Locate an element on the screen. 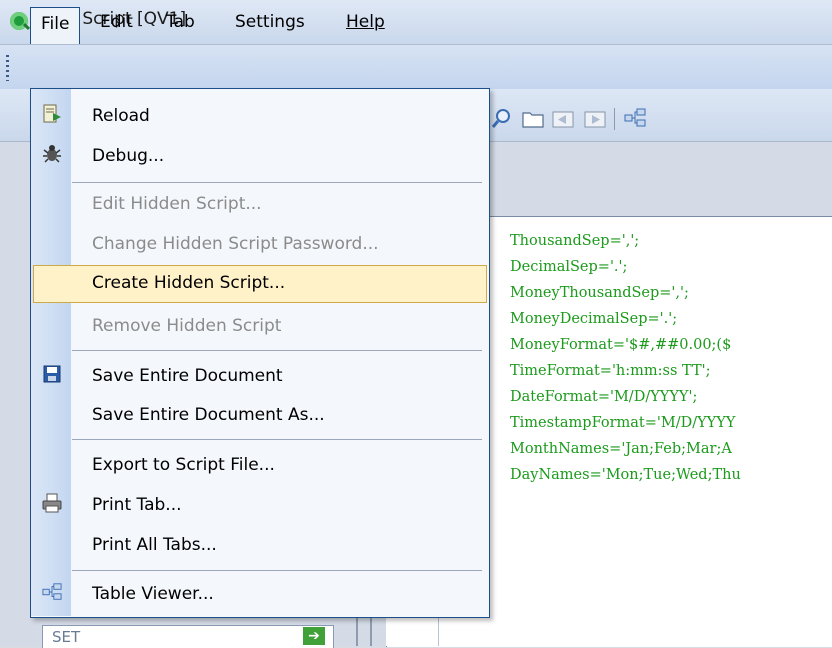 The height and width of the screenshot is (648, 832). menu-tab: Tab is located at coordinates (180, 22).